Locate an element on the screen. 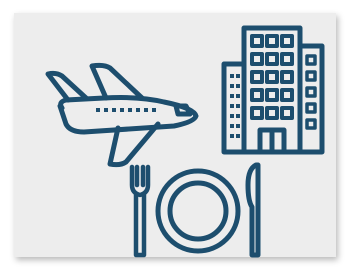 The image size is (347, 272). plate-fork-knife-icon is located at coordinates (195, 210).